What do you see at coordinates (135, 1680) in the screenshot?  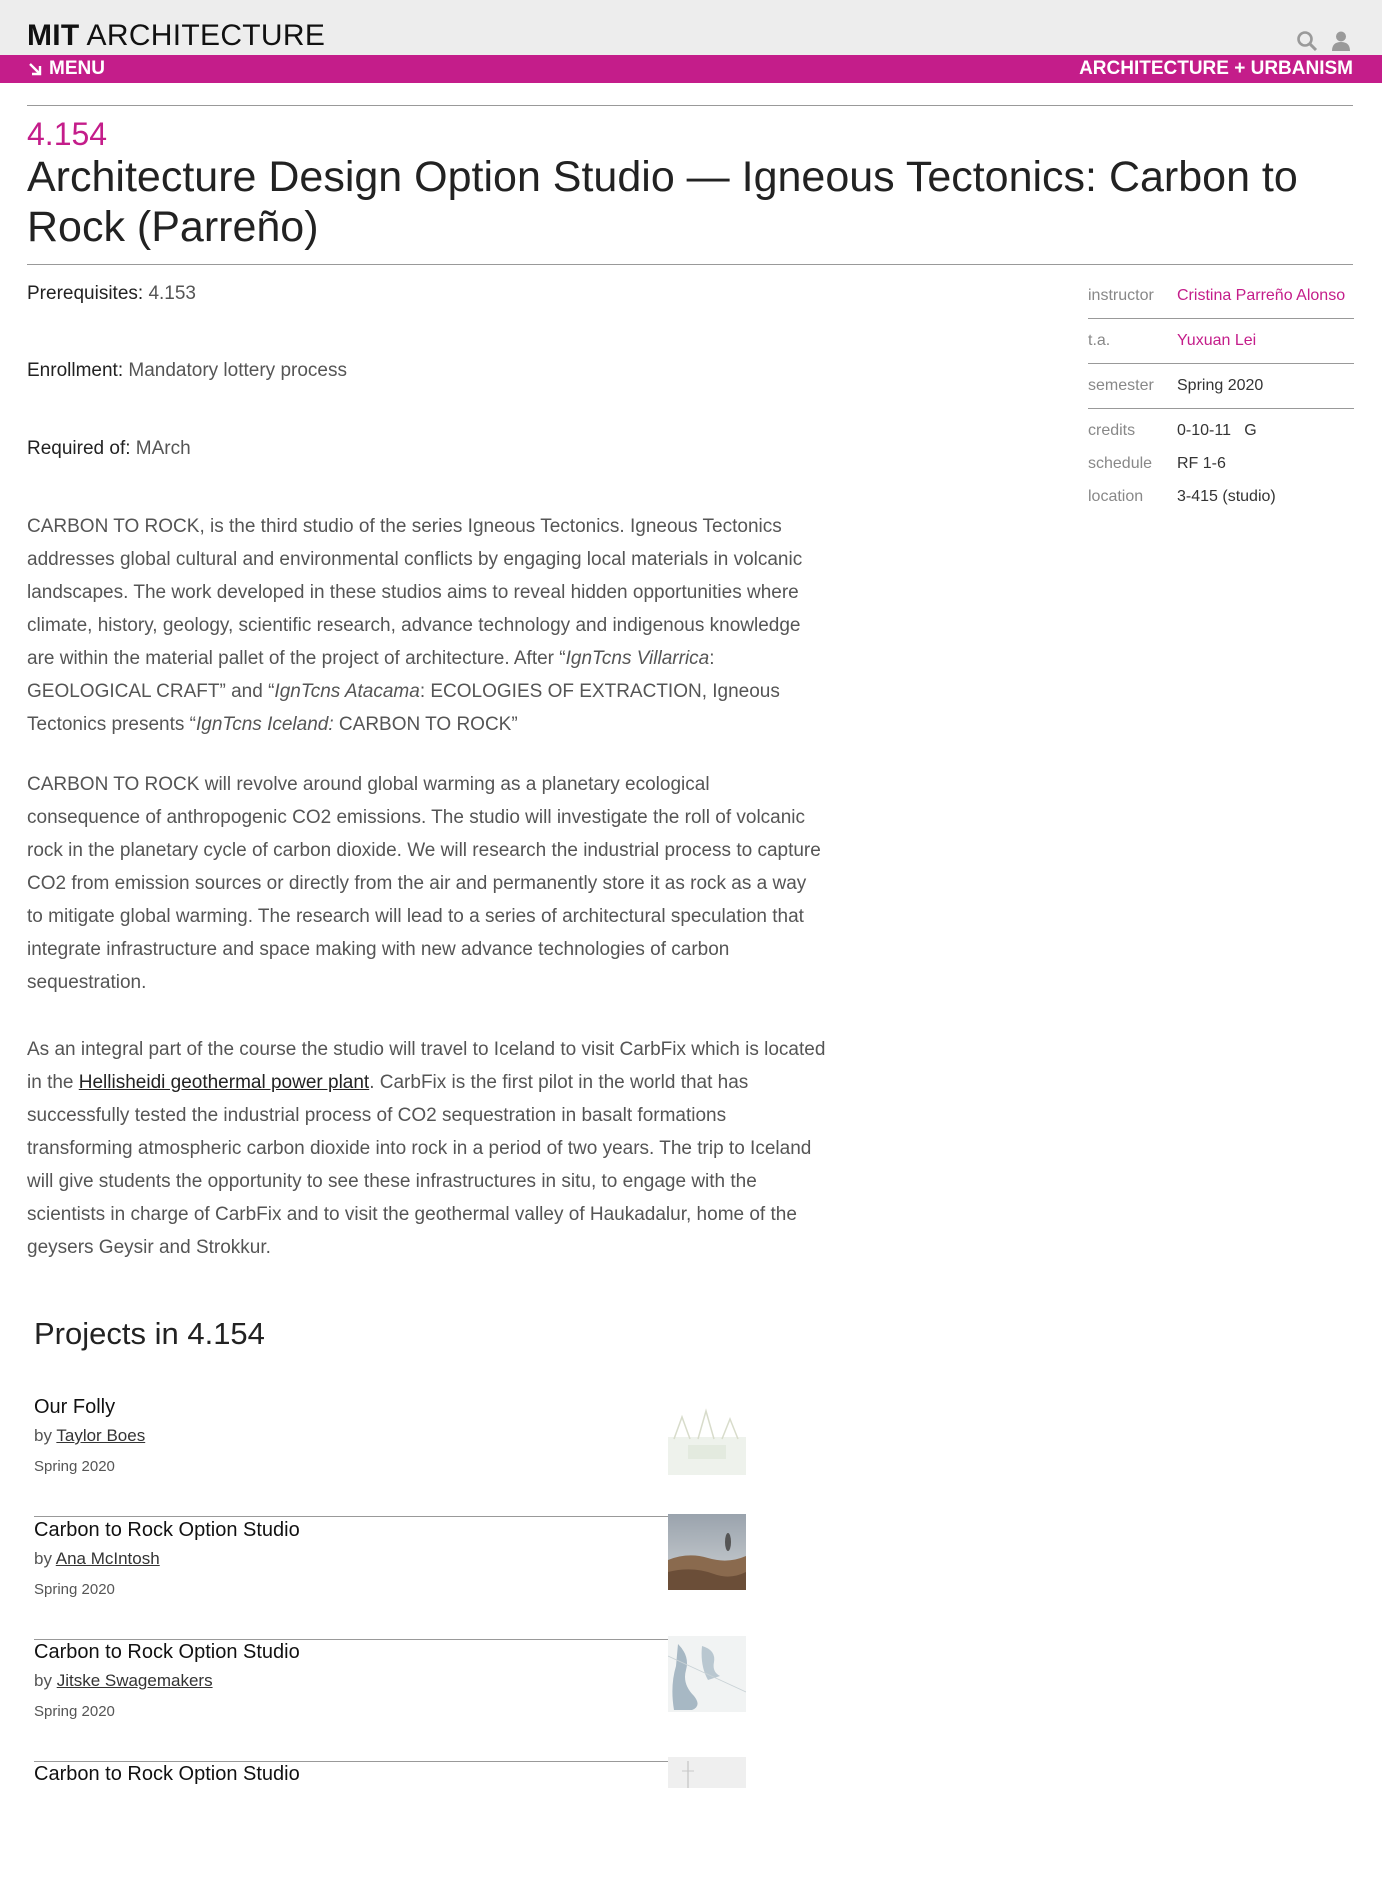 I see `author-link: Jitske Swagemakers` at bounding box center [135, 1680].